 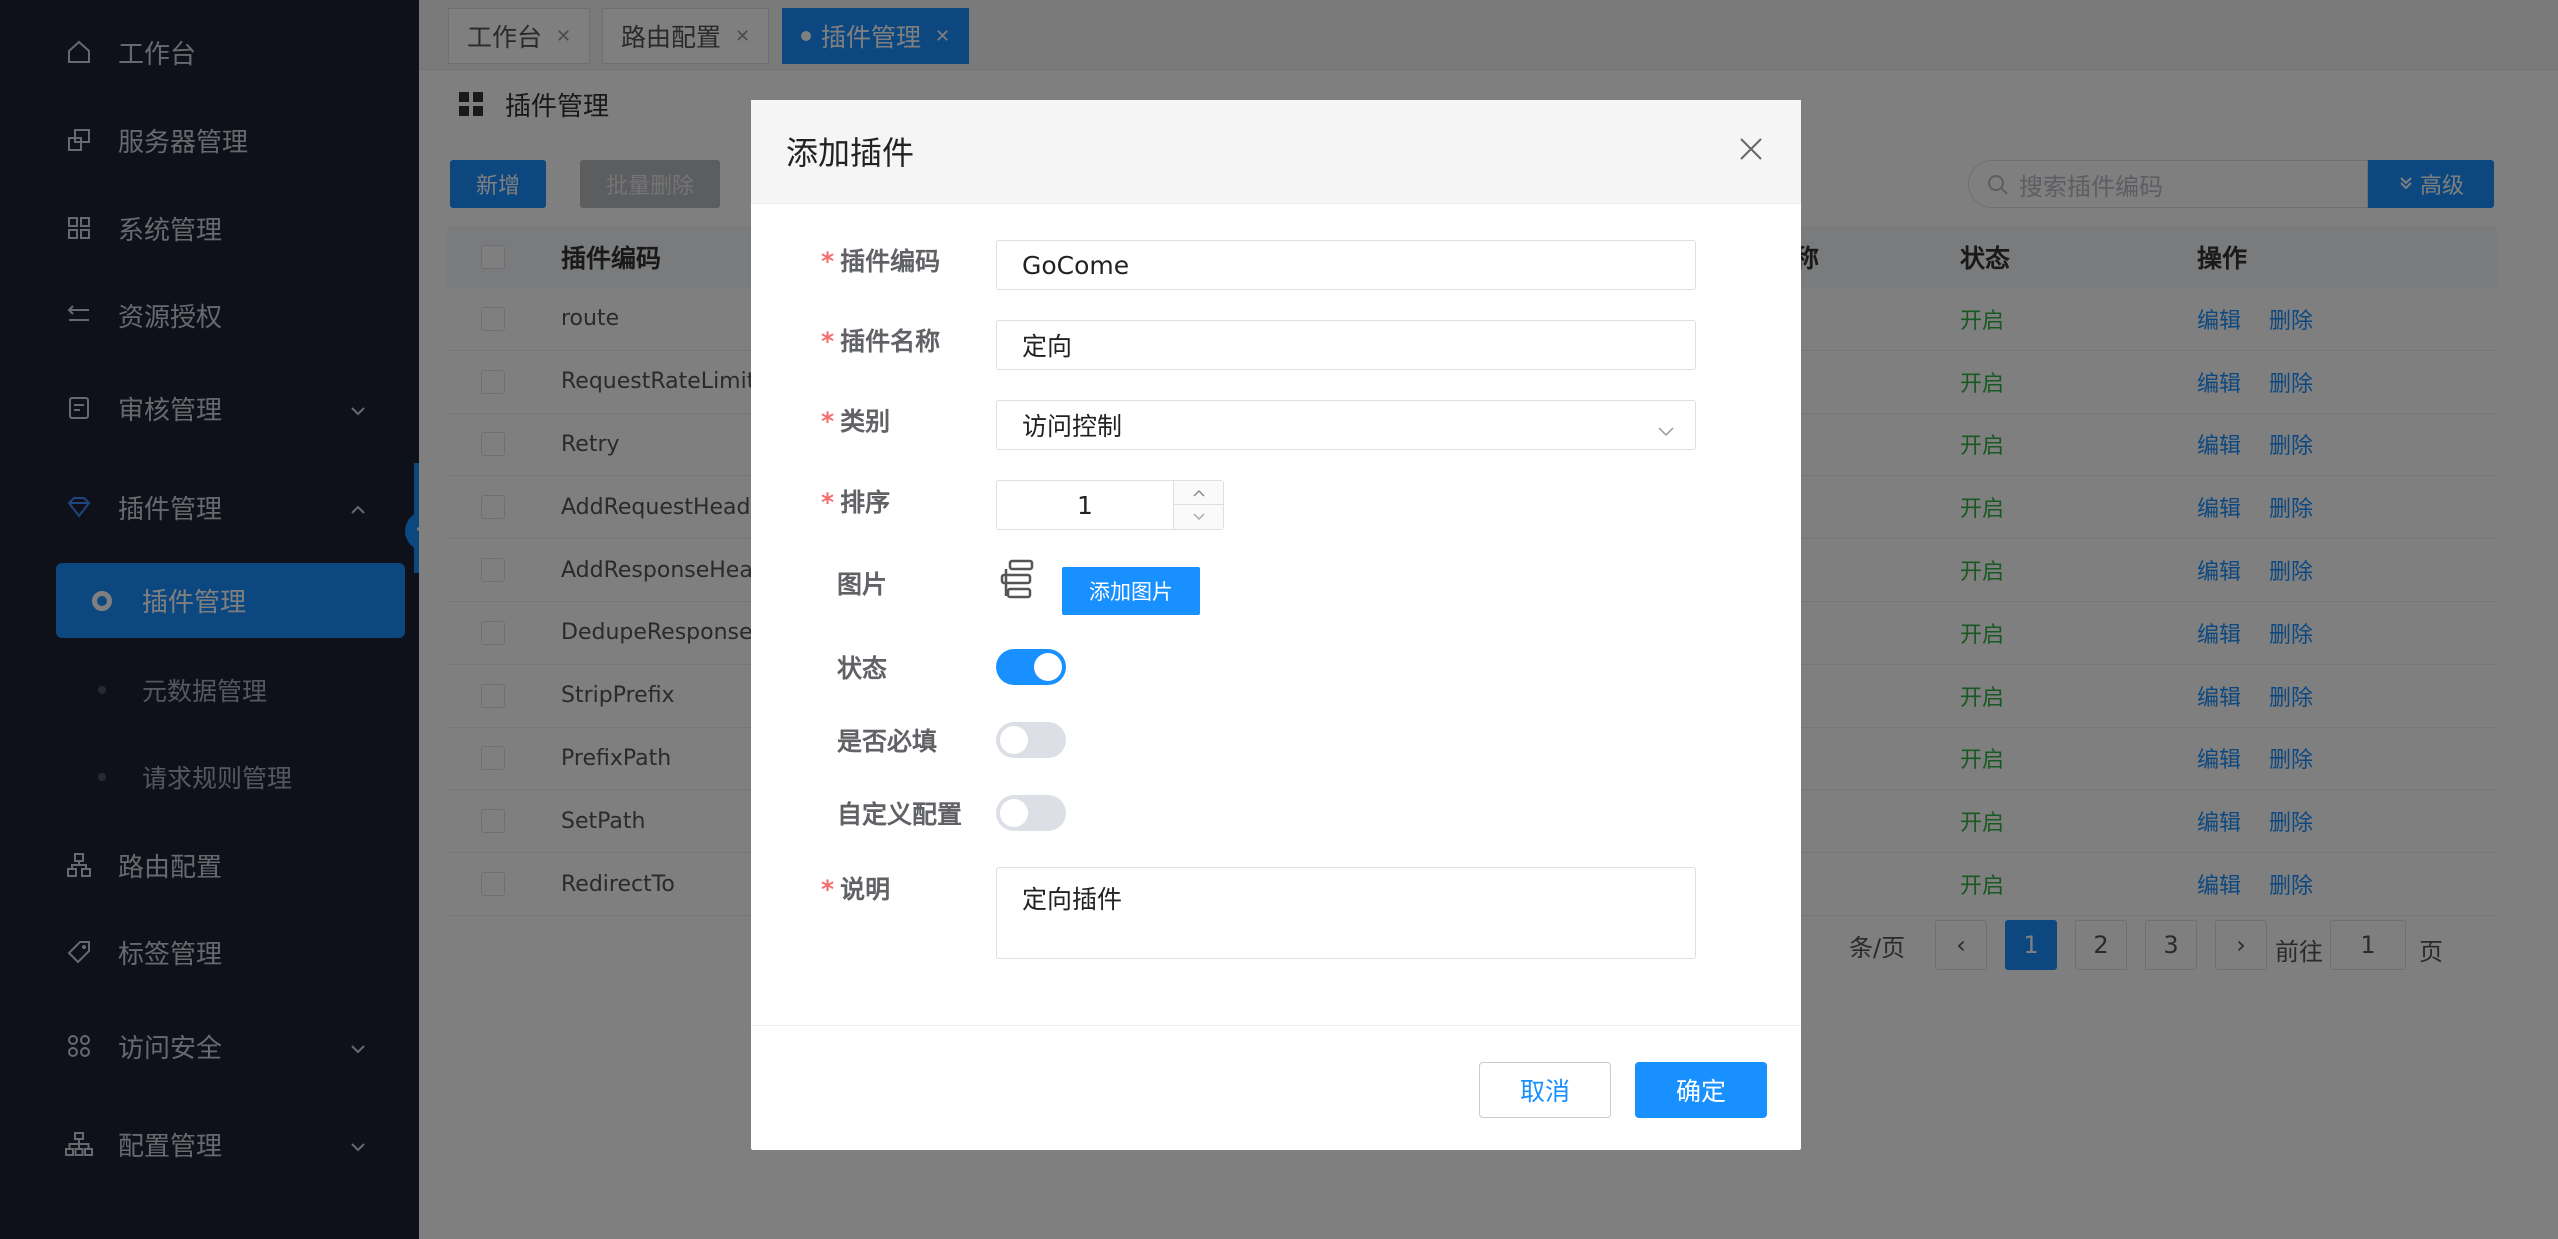 What do you see at coordinates (1276, 1025) in the screenshot?
I see `dialog-footer-divider` at bounding box center [1276, 1025].